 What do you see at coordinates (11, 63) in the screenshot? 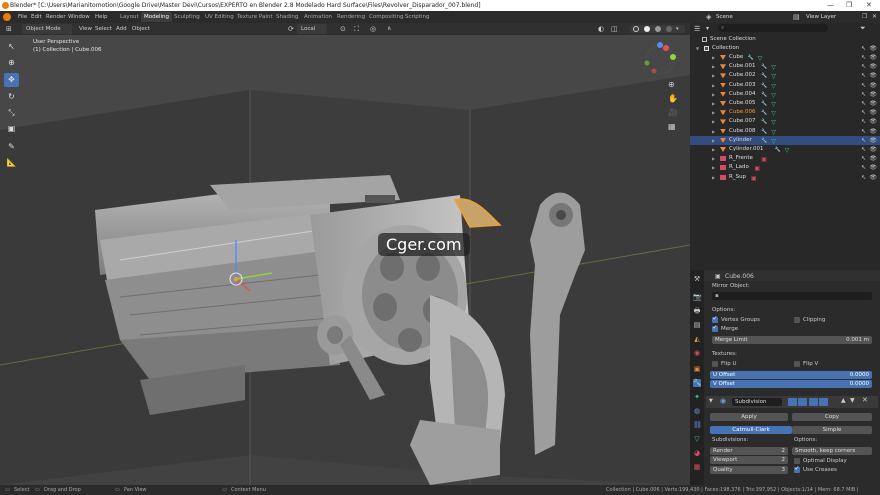
I see `cursor-tool-icon: ⊕` at bounding box center [11, 63].